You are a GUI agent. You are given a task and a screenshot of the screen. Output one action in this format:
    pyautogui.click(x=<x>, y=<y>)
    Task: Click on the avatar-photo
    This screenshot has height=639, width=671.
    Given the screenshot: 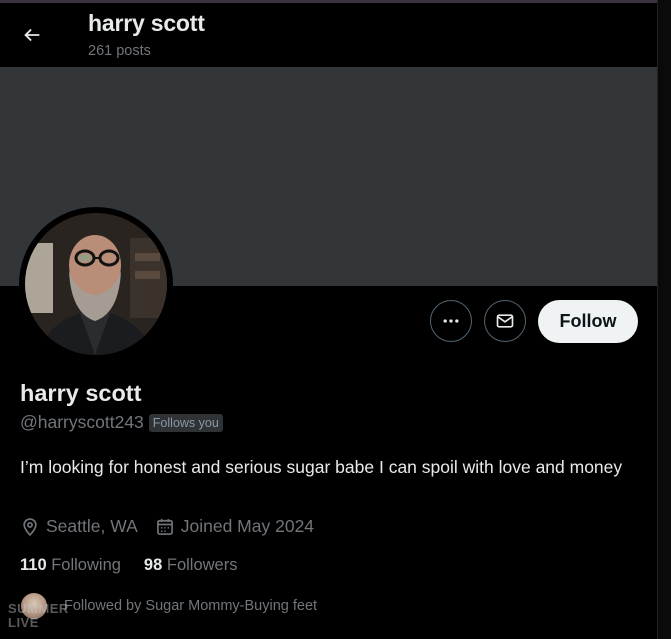 What is the action you would take?
    pyautogui.click(x=96, y=284)
    